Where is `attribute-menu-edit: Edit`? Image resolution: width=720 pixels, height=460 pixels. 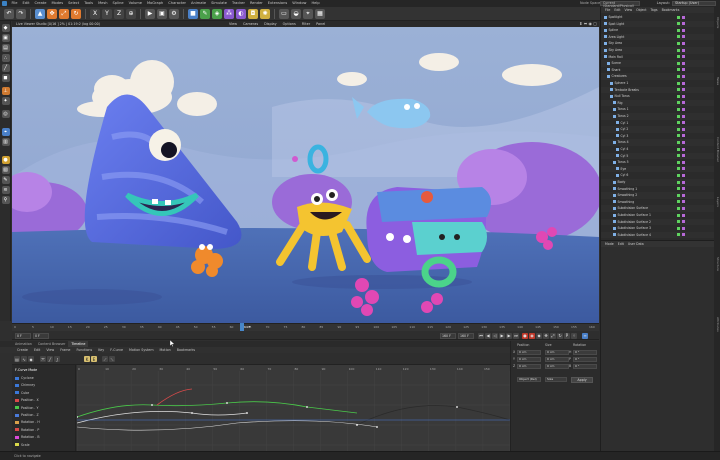
attribute-menu-edit: Edit is located at coordinates (621, 244).